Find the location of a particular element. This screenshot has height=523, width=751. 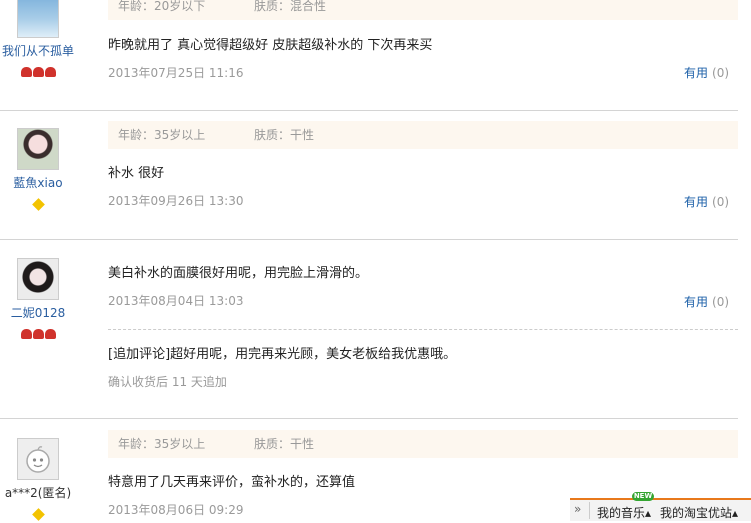

reviewer-info: a***2(匿名) is located at coordinates (38, 479).